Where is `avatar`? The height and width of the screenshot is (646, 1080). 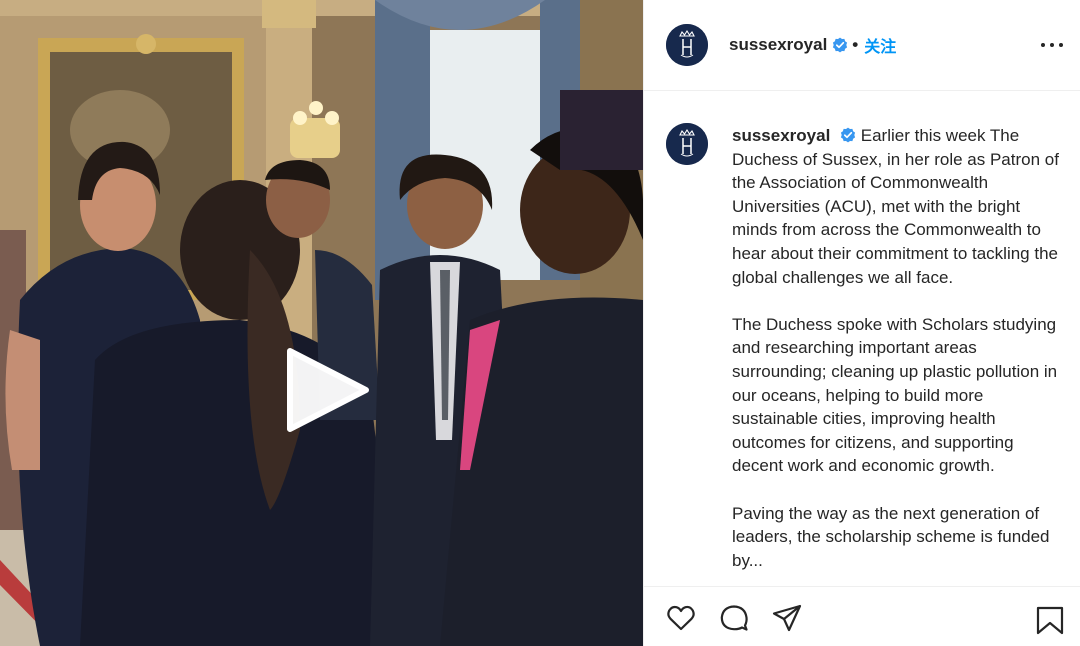
avatar is located at coordinates (687, 45).